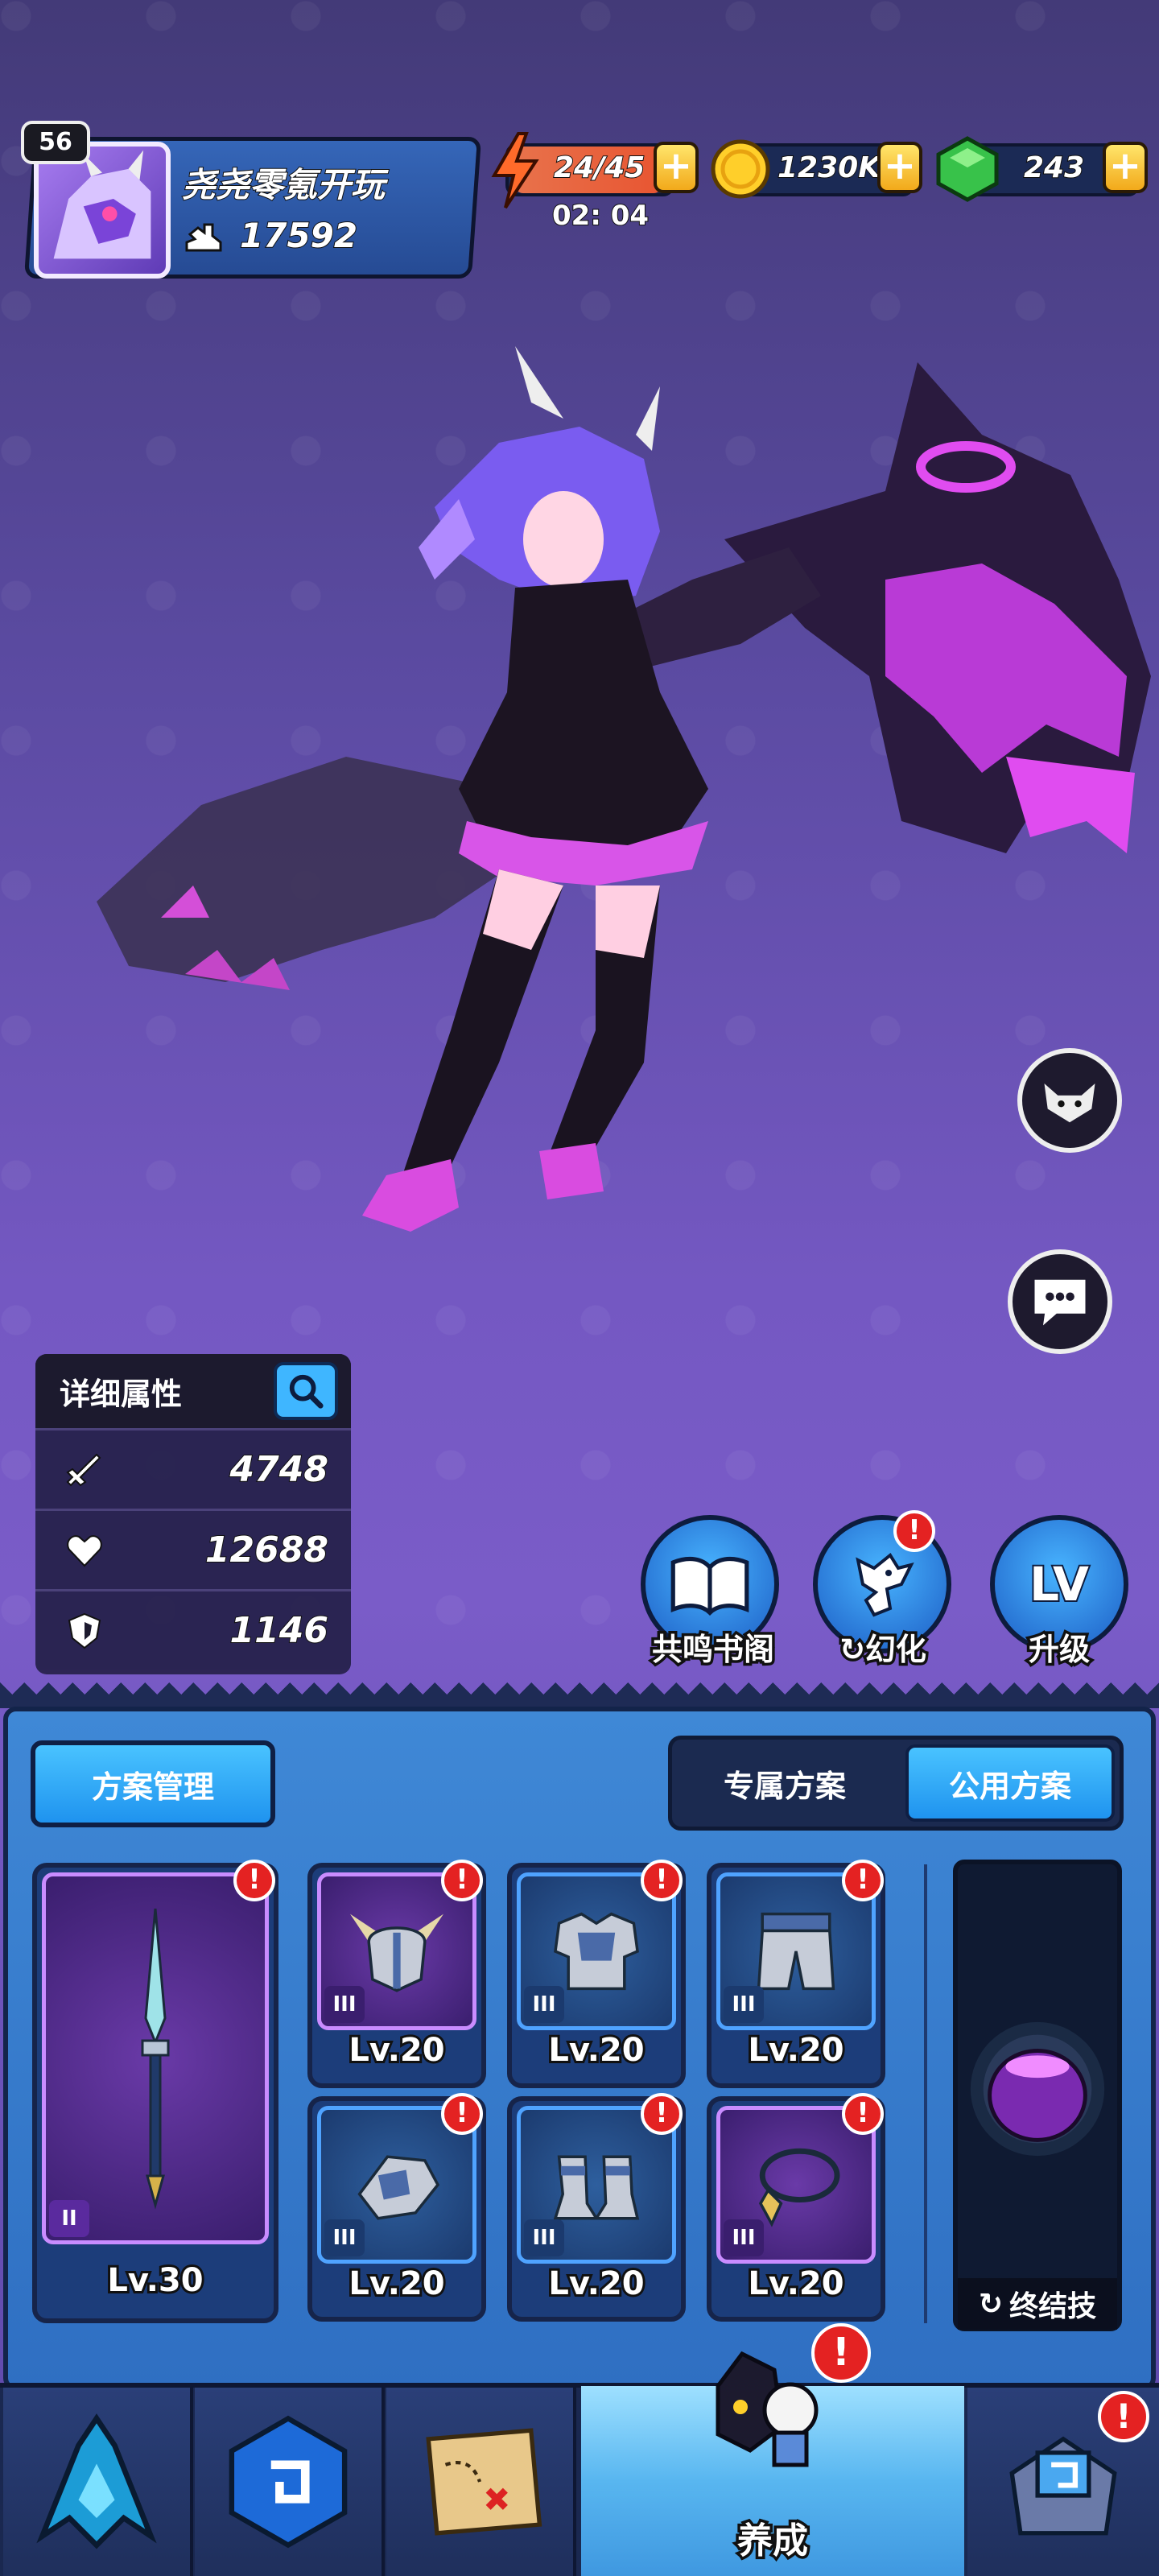 This screenshot has height=2576, width=1159. Describe the element at coordinates (596, 1951) in the screenshot. I see `chest-armor-icon` at that location.